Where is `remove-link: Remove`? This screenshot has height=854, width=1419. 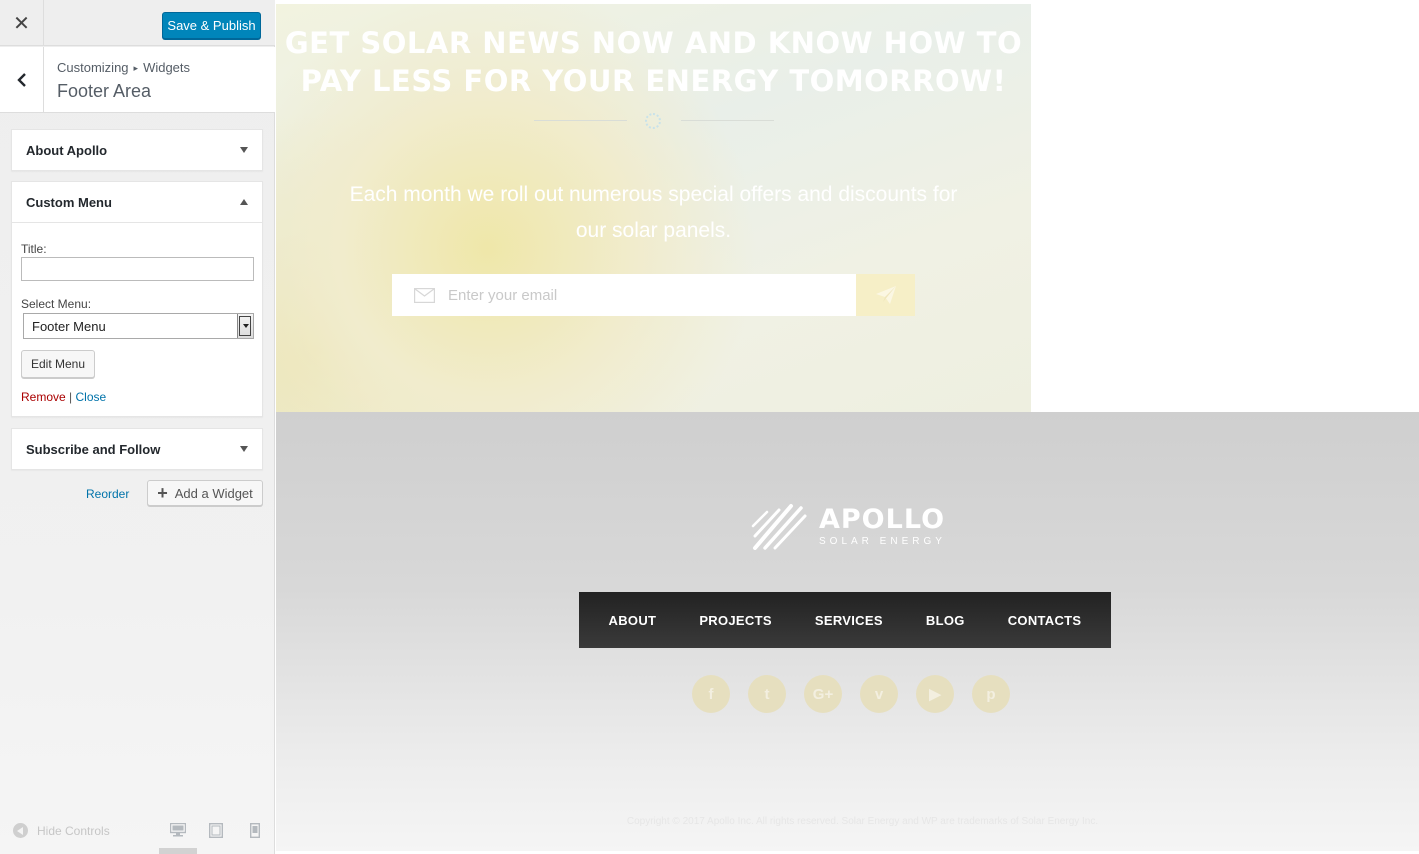
remove-link: Remove is located at coordinates (43, 397).